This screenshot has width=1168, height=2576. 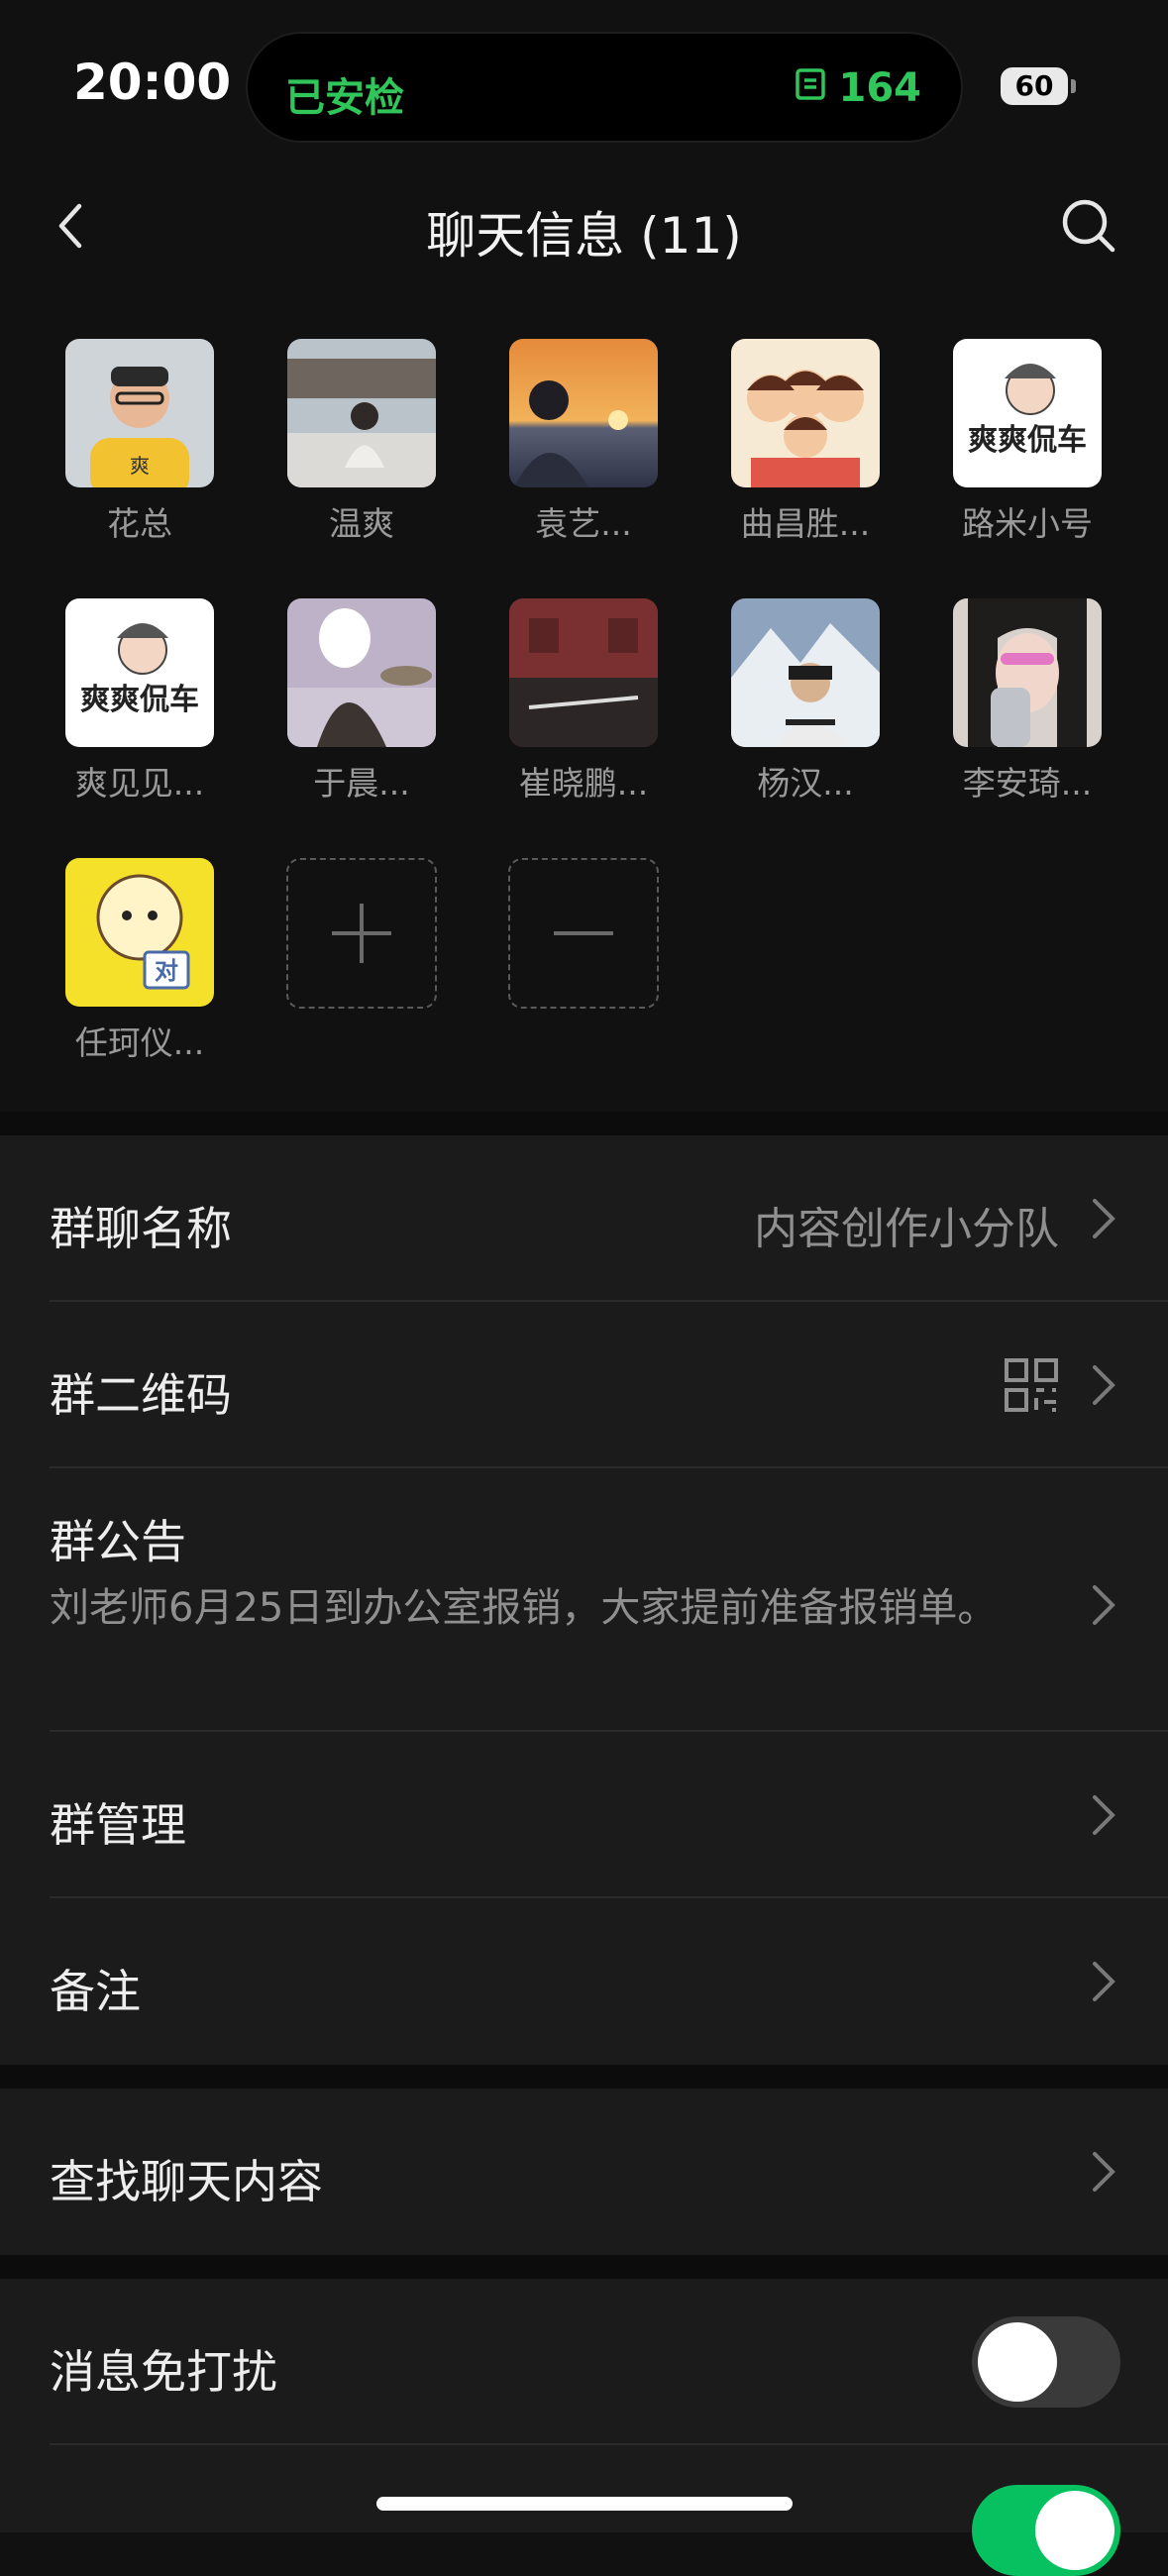 I want to click on minus-icon, so click(x=583, y=933).